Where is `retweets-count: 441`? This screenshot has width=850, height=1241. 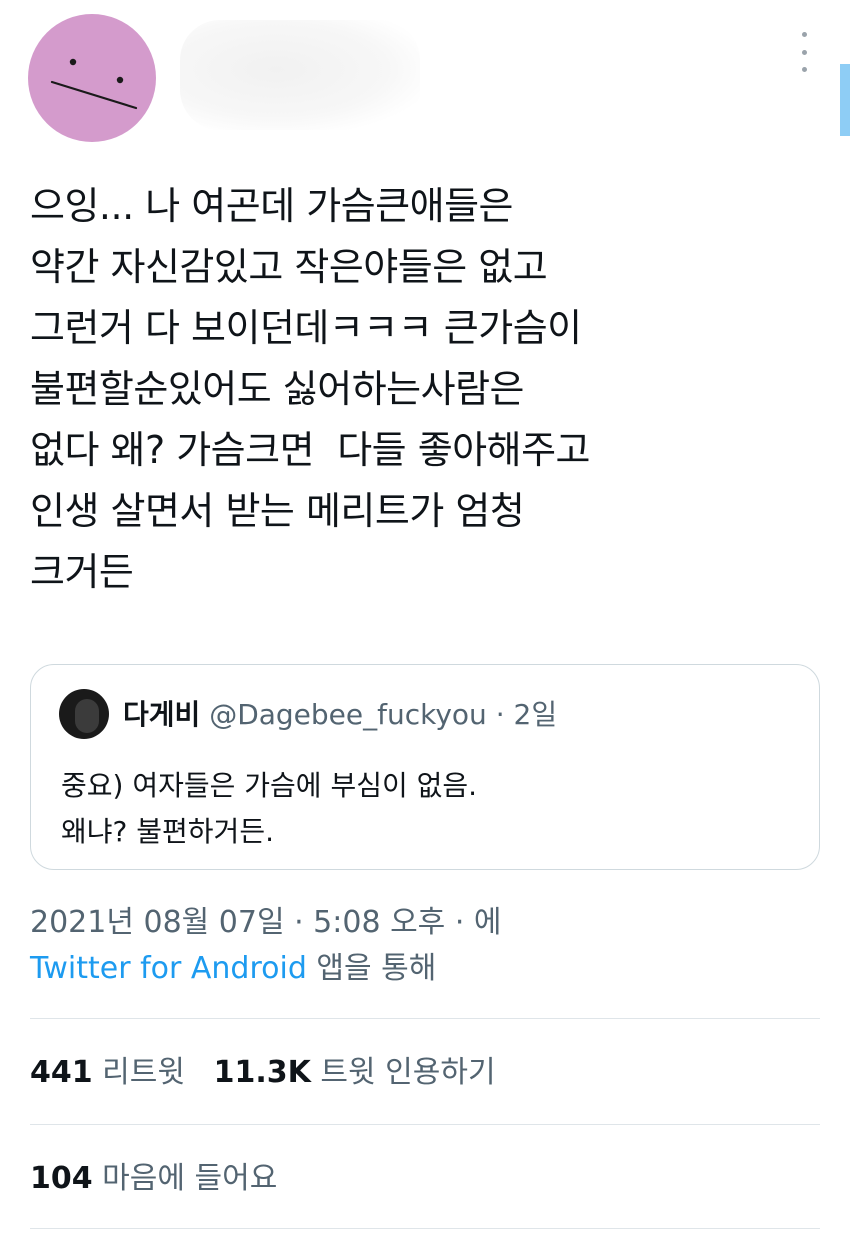 retweets-count: 441 is located at coordinates (61, 1072).